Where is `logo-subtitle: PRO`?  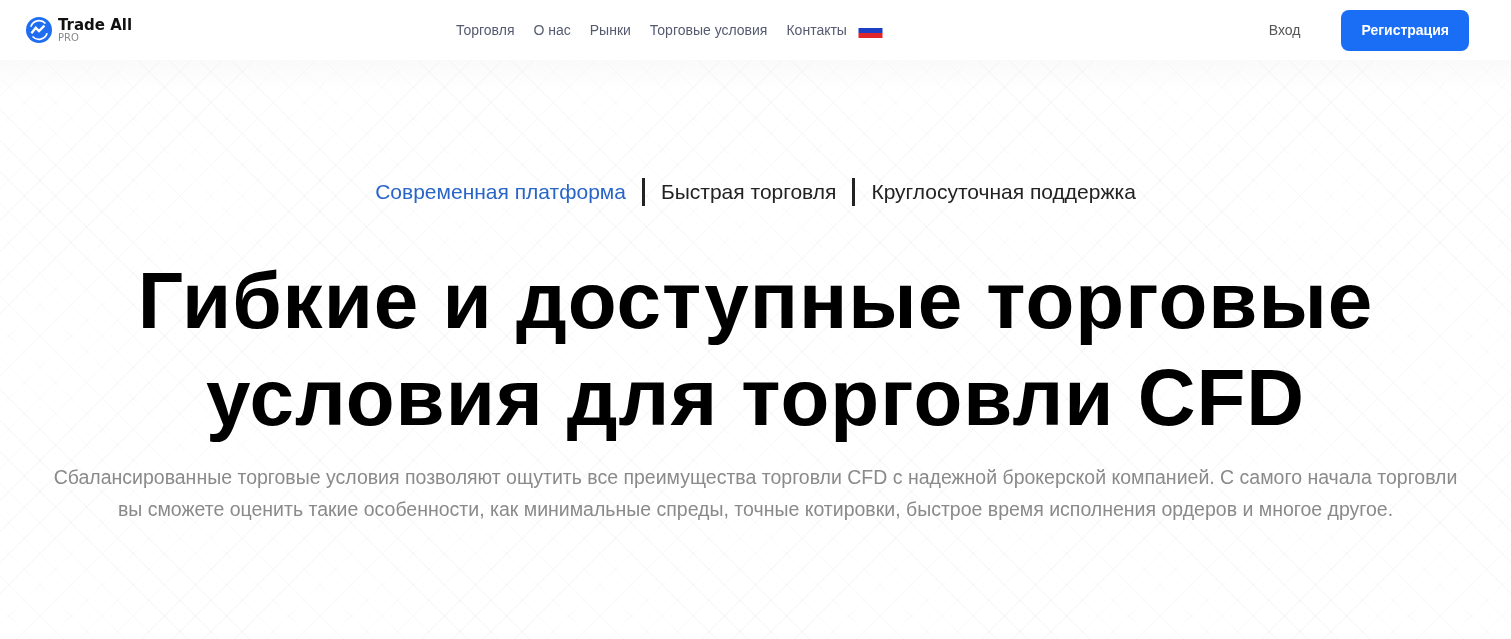 logo-subtitle: PRO is located at coordinates (69, 37).